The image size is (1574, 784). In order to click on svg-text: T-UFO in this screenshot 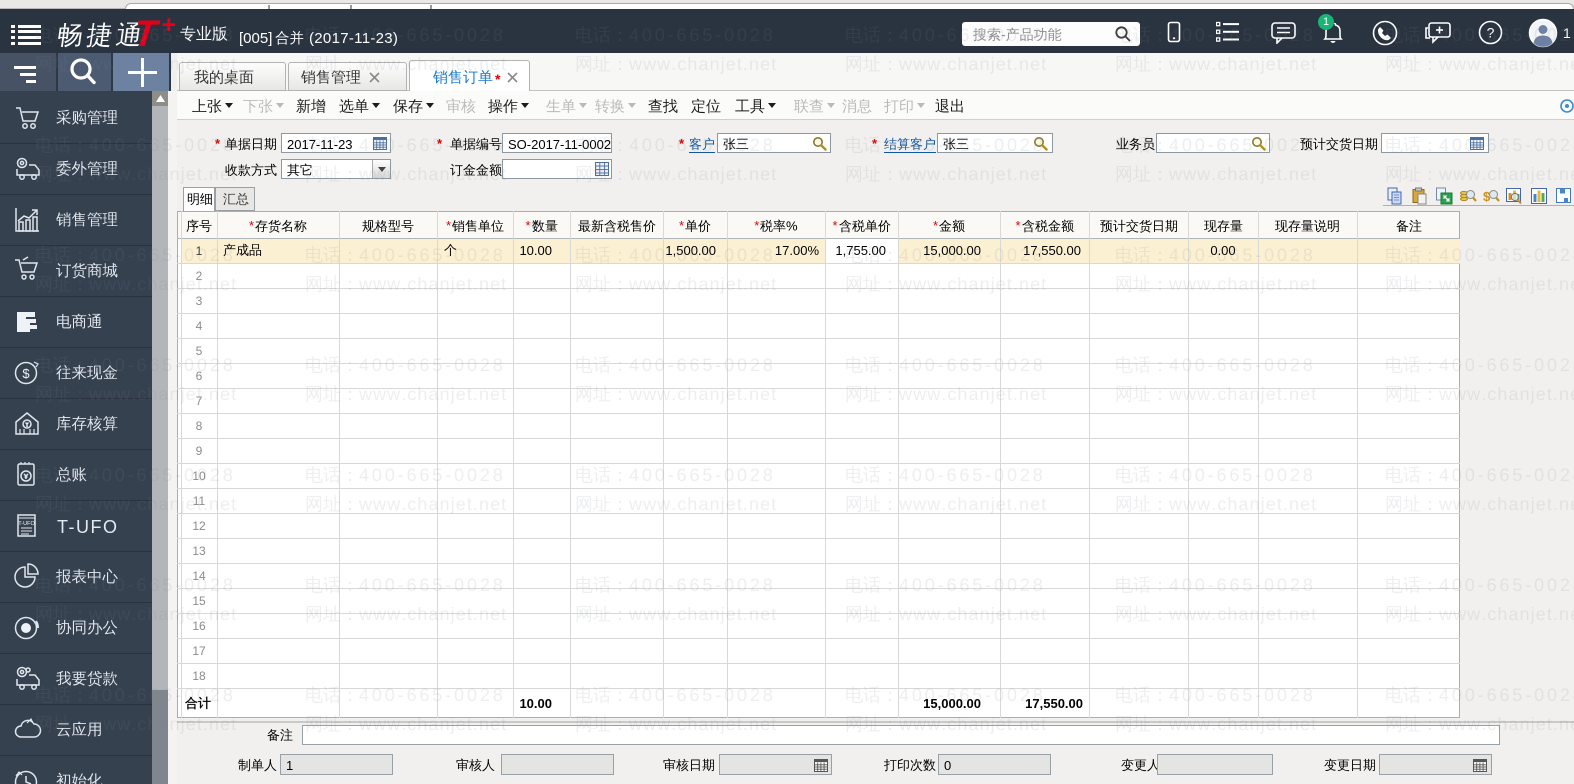, I will do `click(26, 524)`.